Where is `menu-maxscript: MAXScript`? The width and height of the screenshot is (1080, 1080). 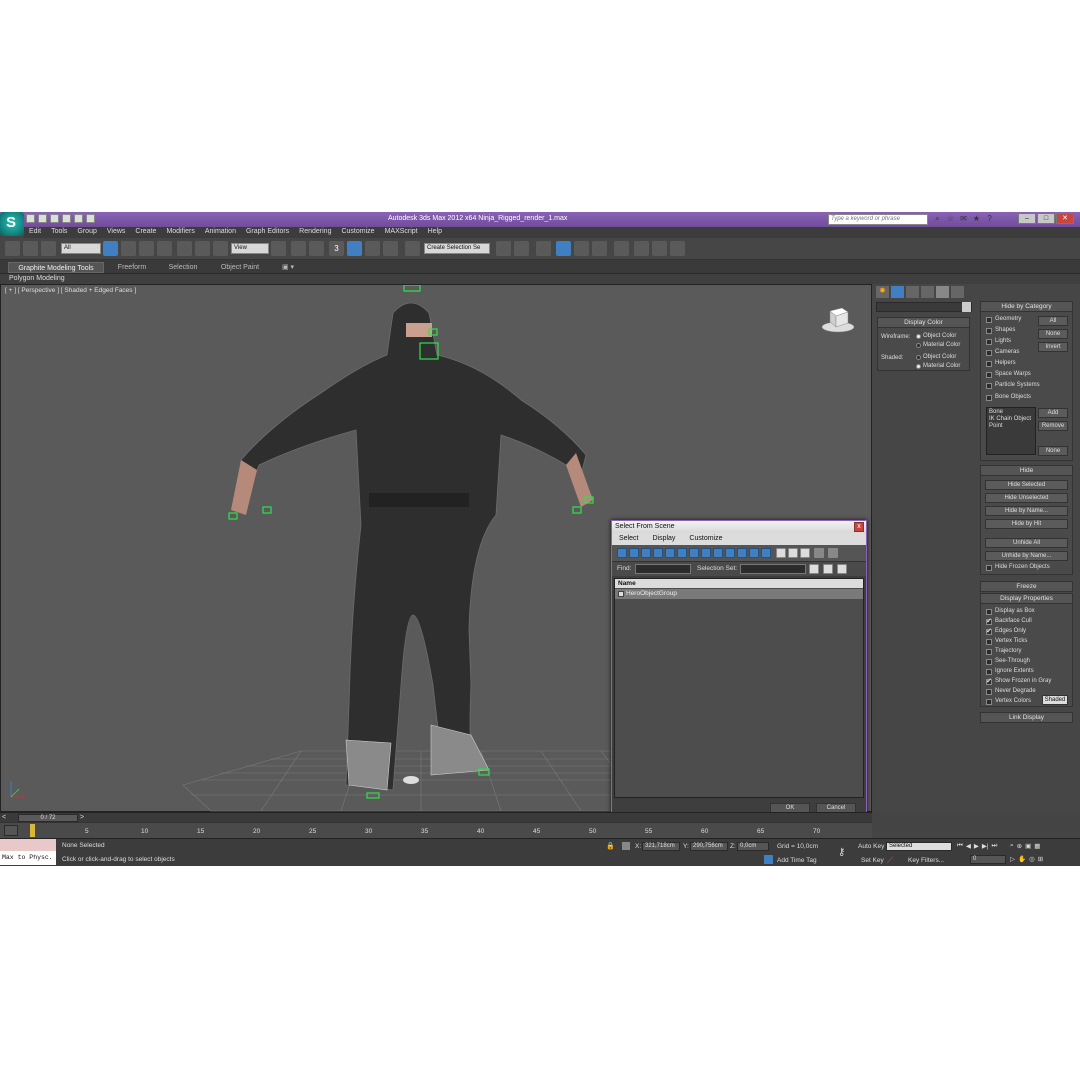
menu-maxscript: MAXScript is located at coordinates (401, 232).